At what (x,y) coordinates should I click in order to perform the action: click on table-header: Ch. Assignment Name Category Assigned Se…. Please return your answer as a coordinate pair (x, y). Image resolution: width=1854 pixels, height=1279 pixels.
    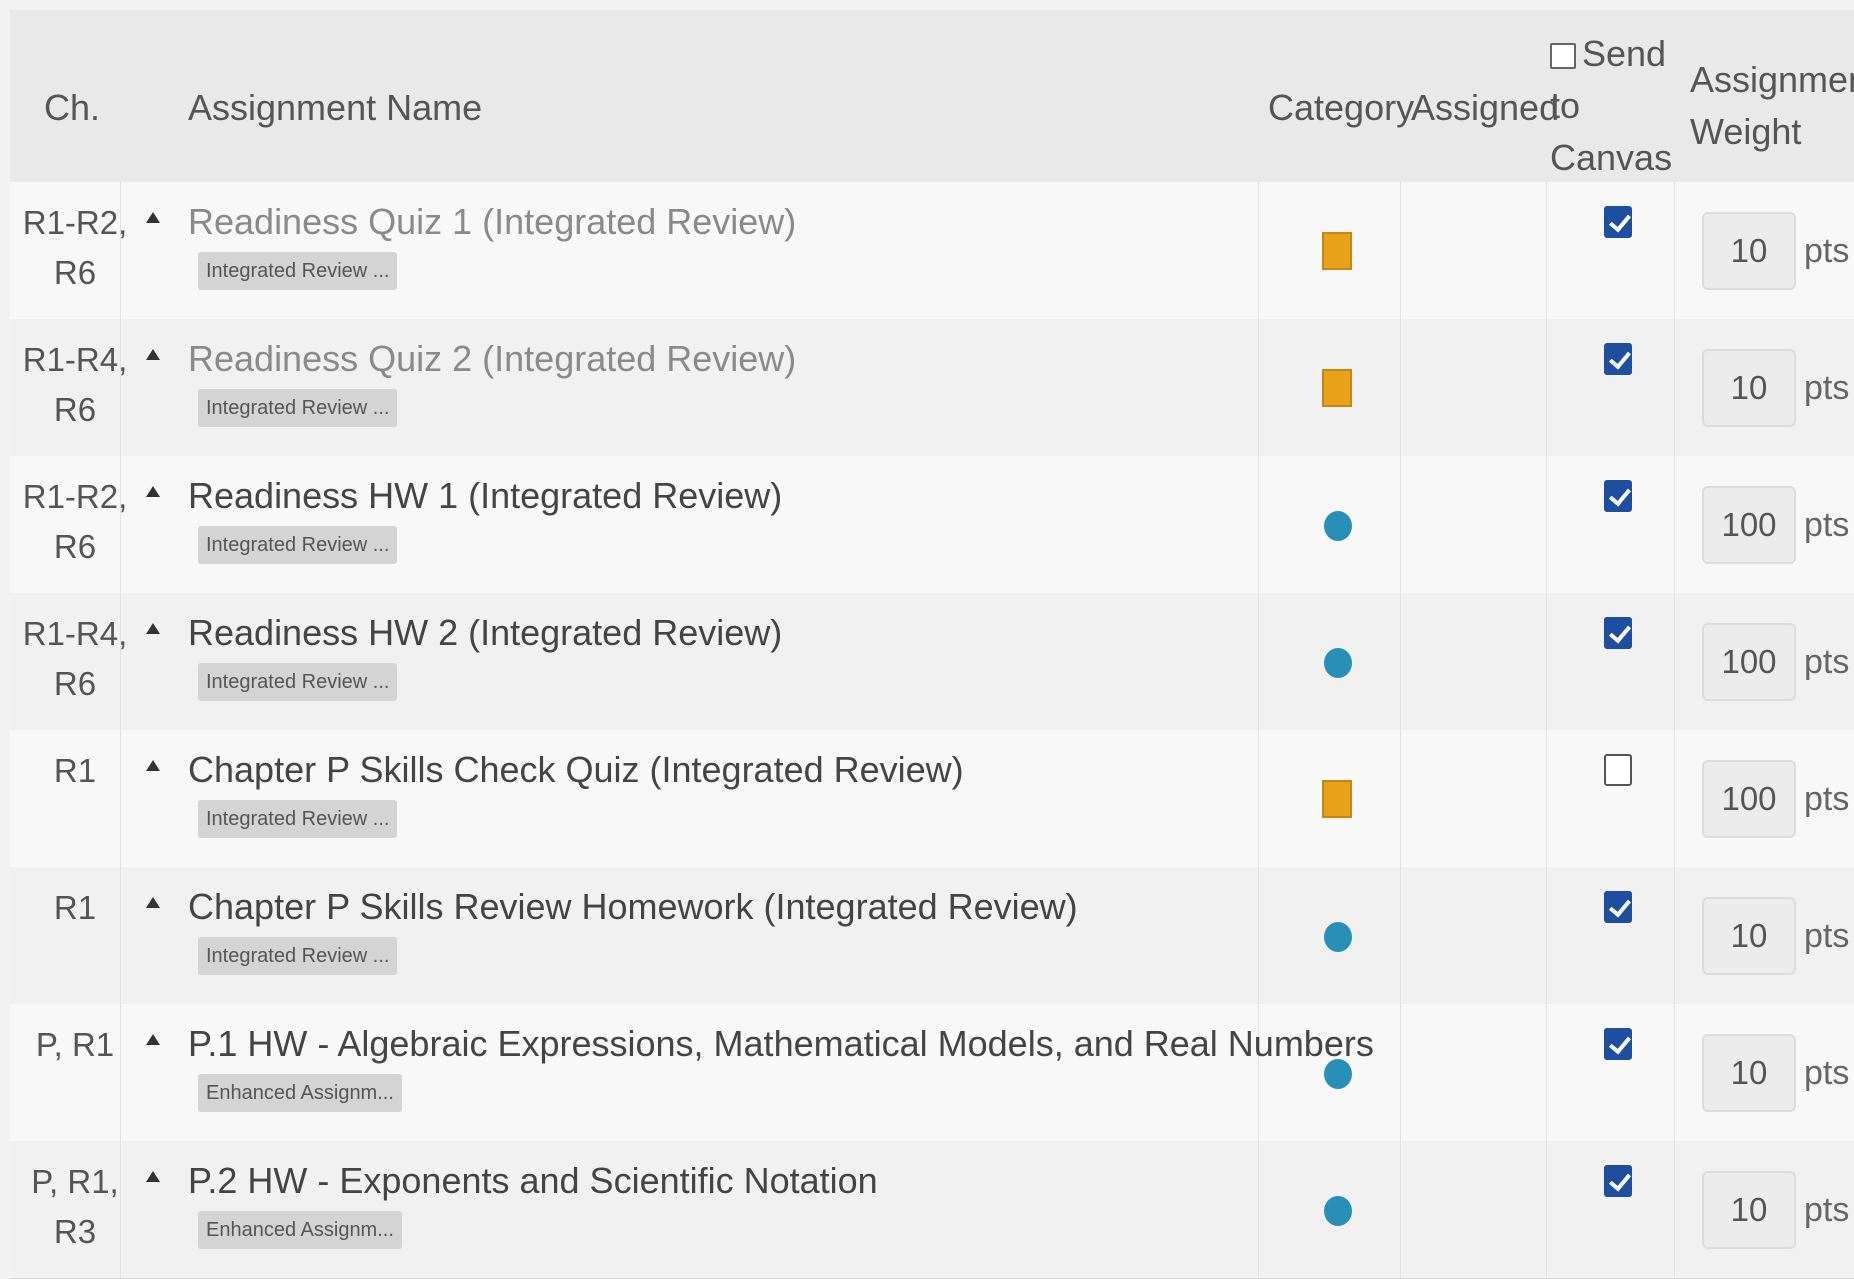
    Looking at the image, I should click on (932, 96).